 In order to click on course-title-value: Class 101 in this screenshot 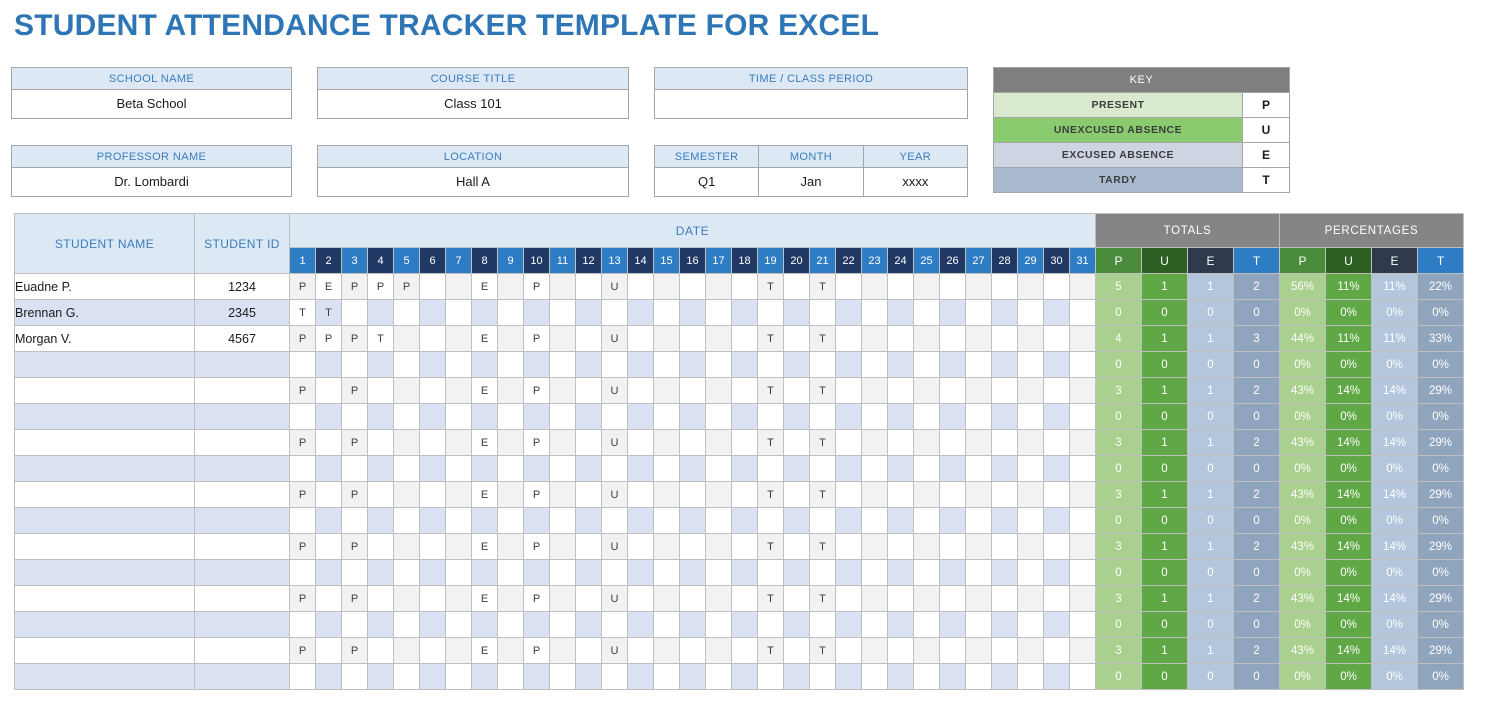, I will do `click(473, 104)`.